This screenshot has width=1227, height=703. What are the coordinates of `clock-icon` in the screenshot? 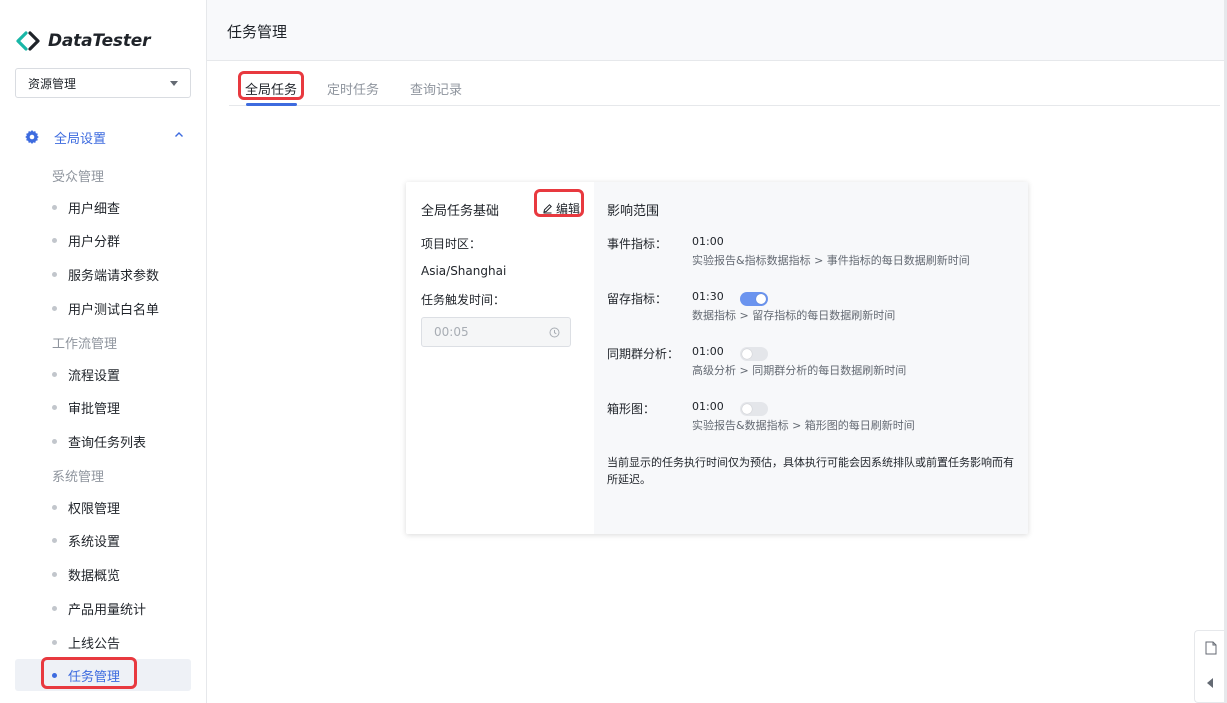 It's located at (554, 332).